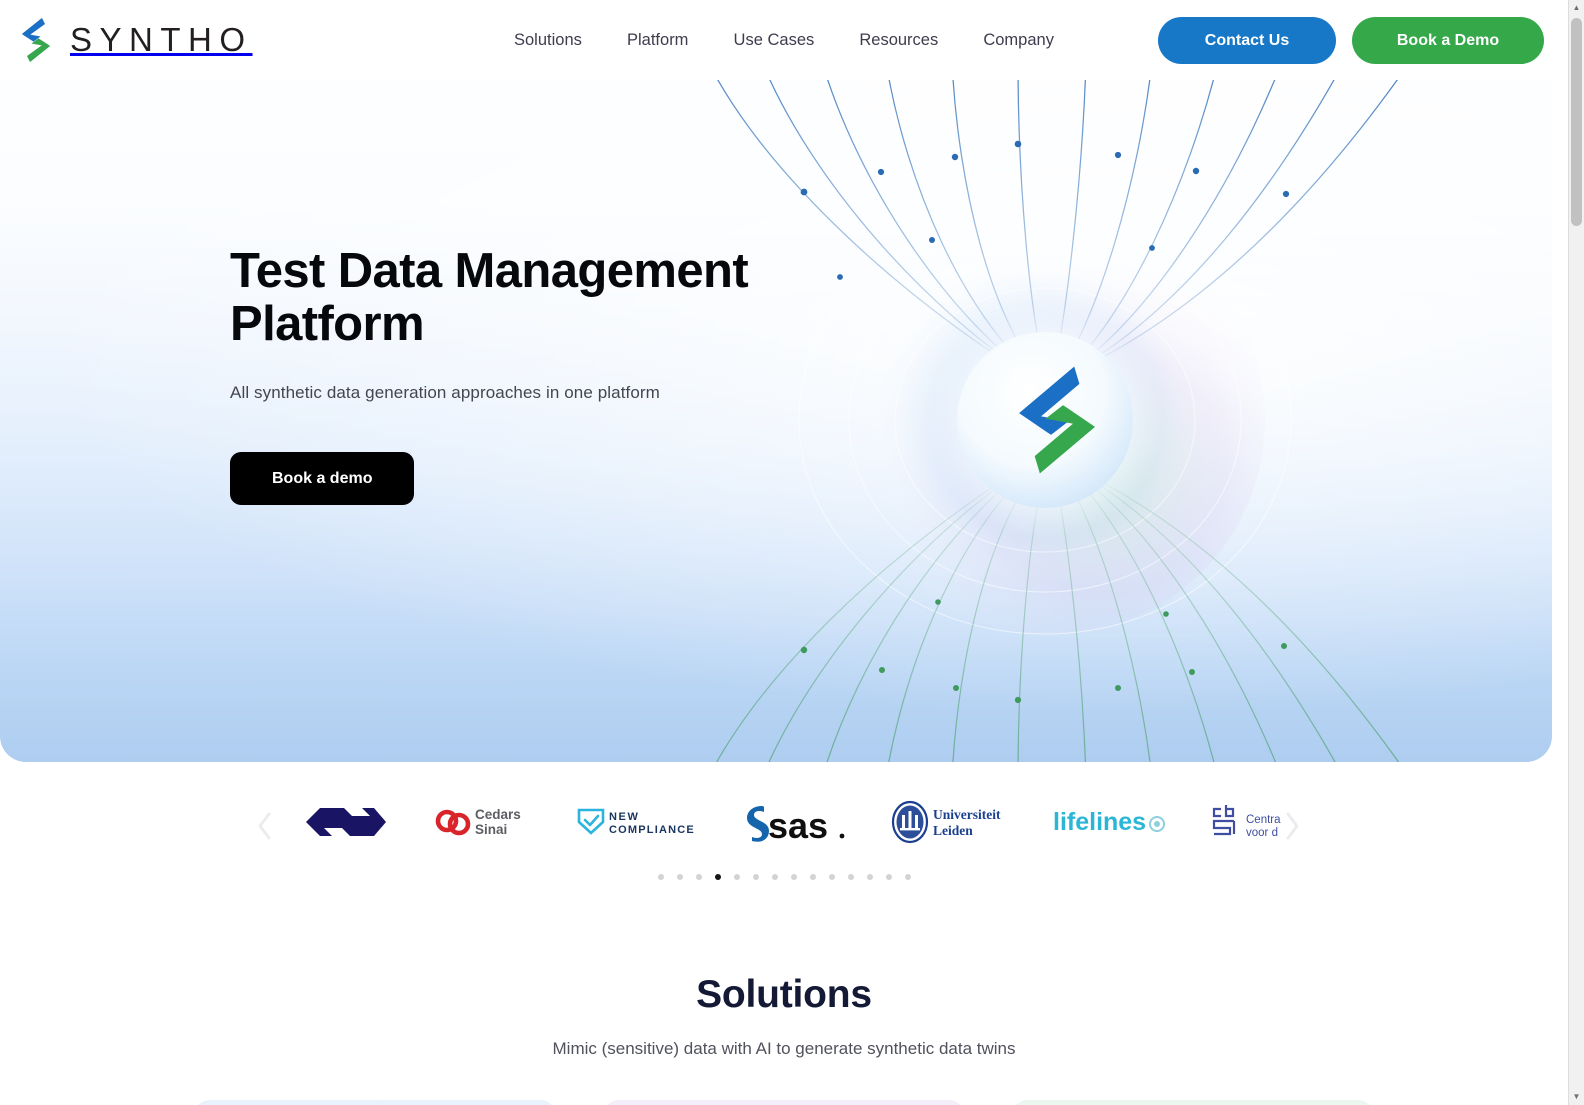 This screenshot has width=1584, height=1105. I want to click on svg-text: Universiteit, so click(967, 814).